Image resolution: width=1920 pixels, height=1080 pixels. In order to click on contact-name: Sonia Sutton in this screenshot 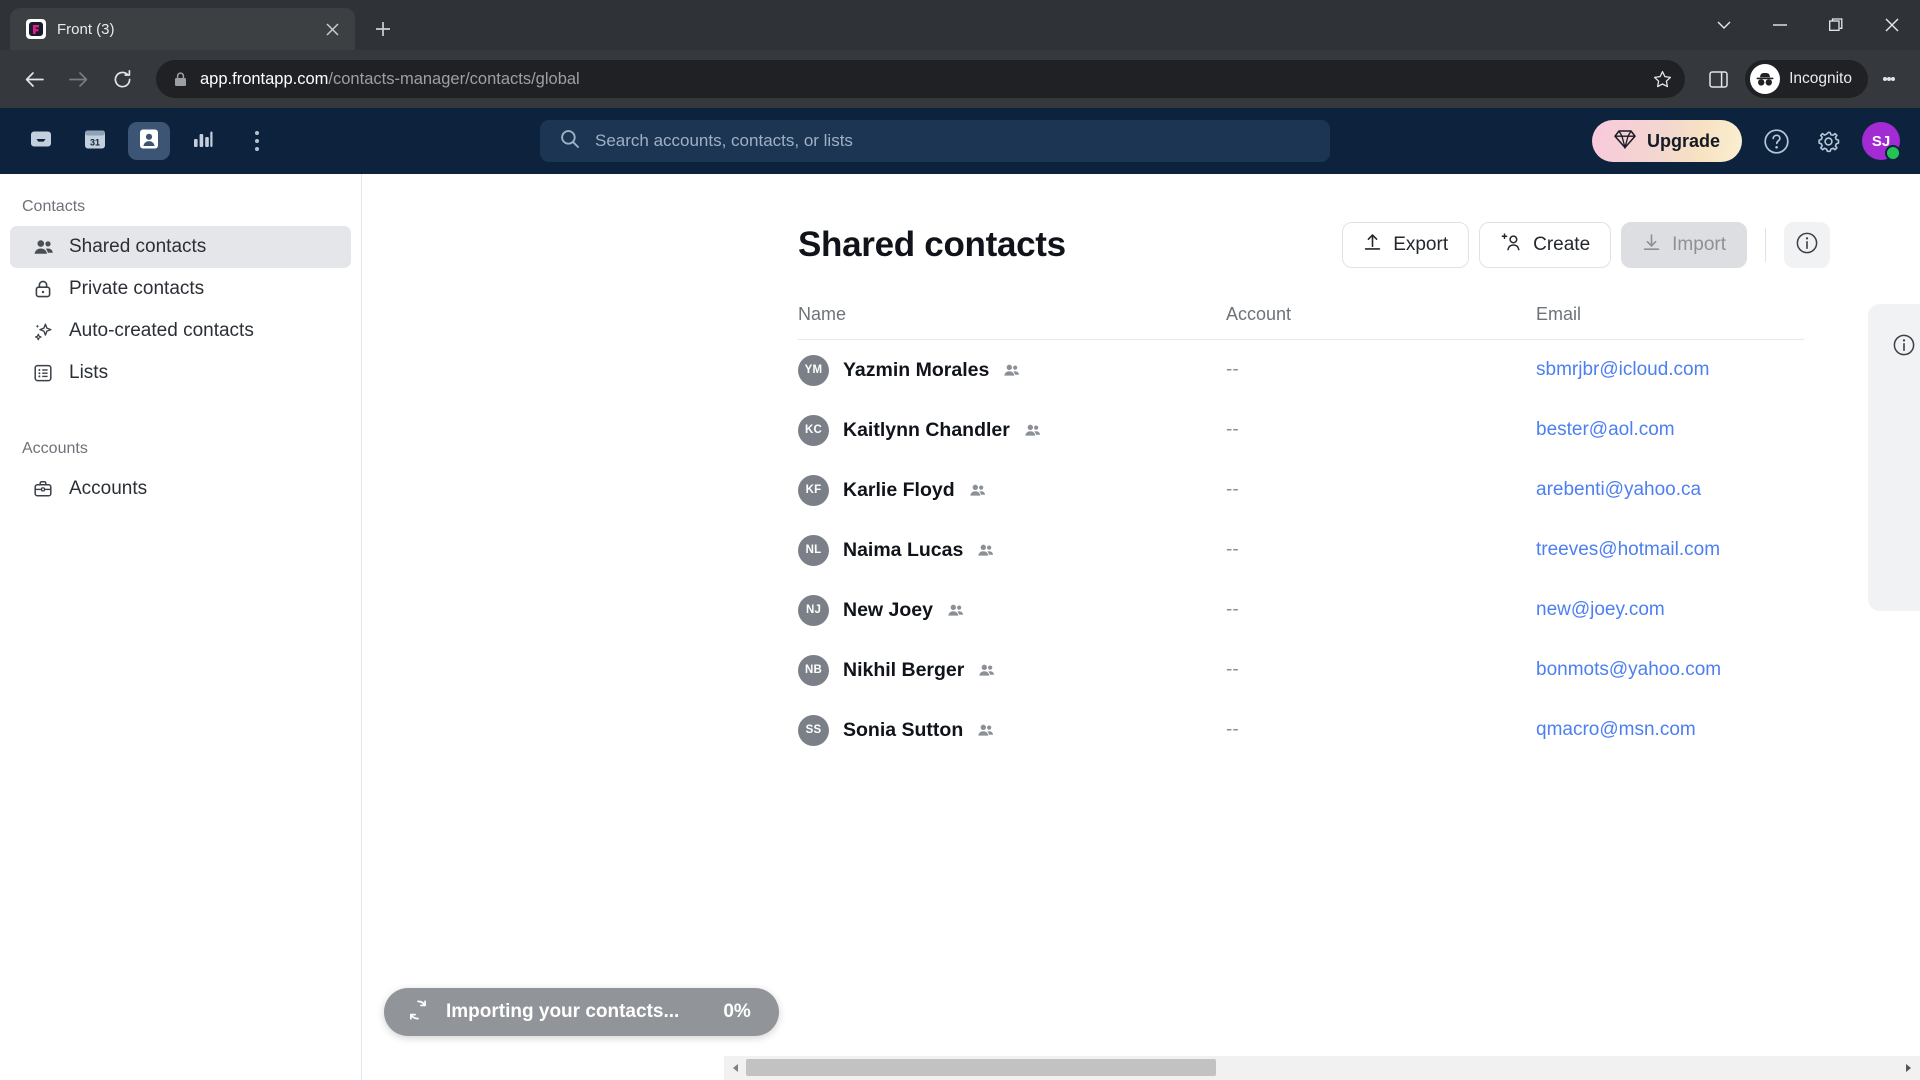, I will do `click(903, 729)`.